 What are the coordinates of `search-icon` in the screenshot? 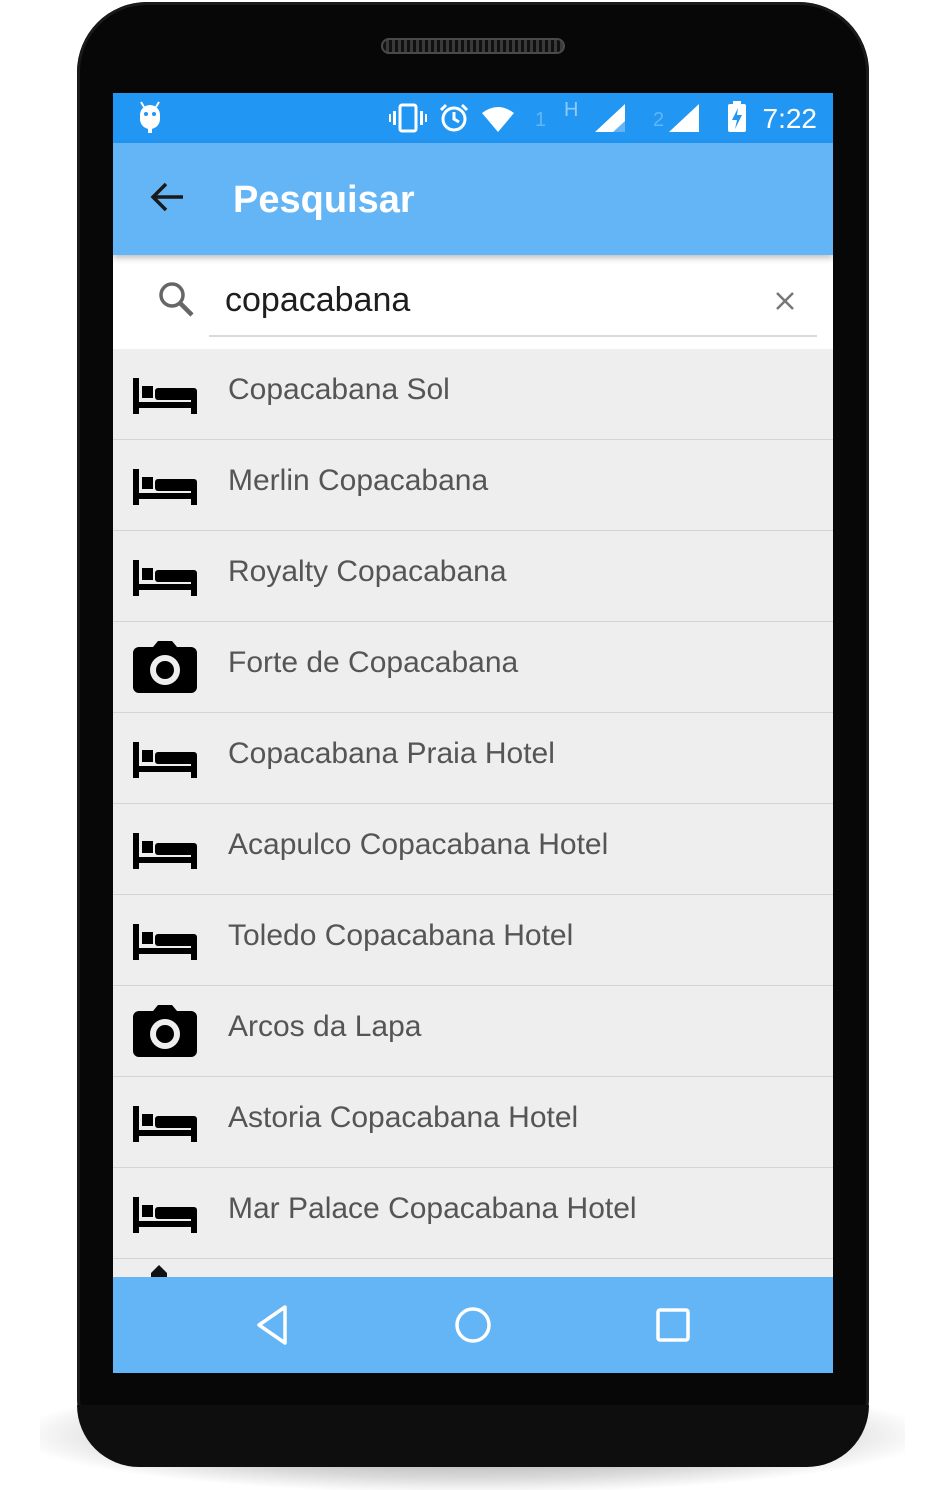 It's located at (176, 301).